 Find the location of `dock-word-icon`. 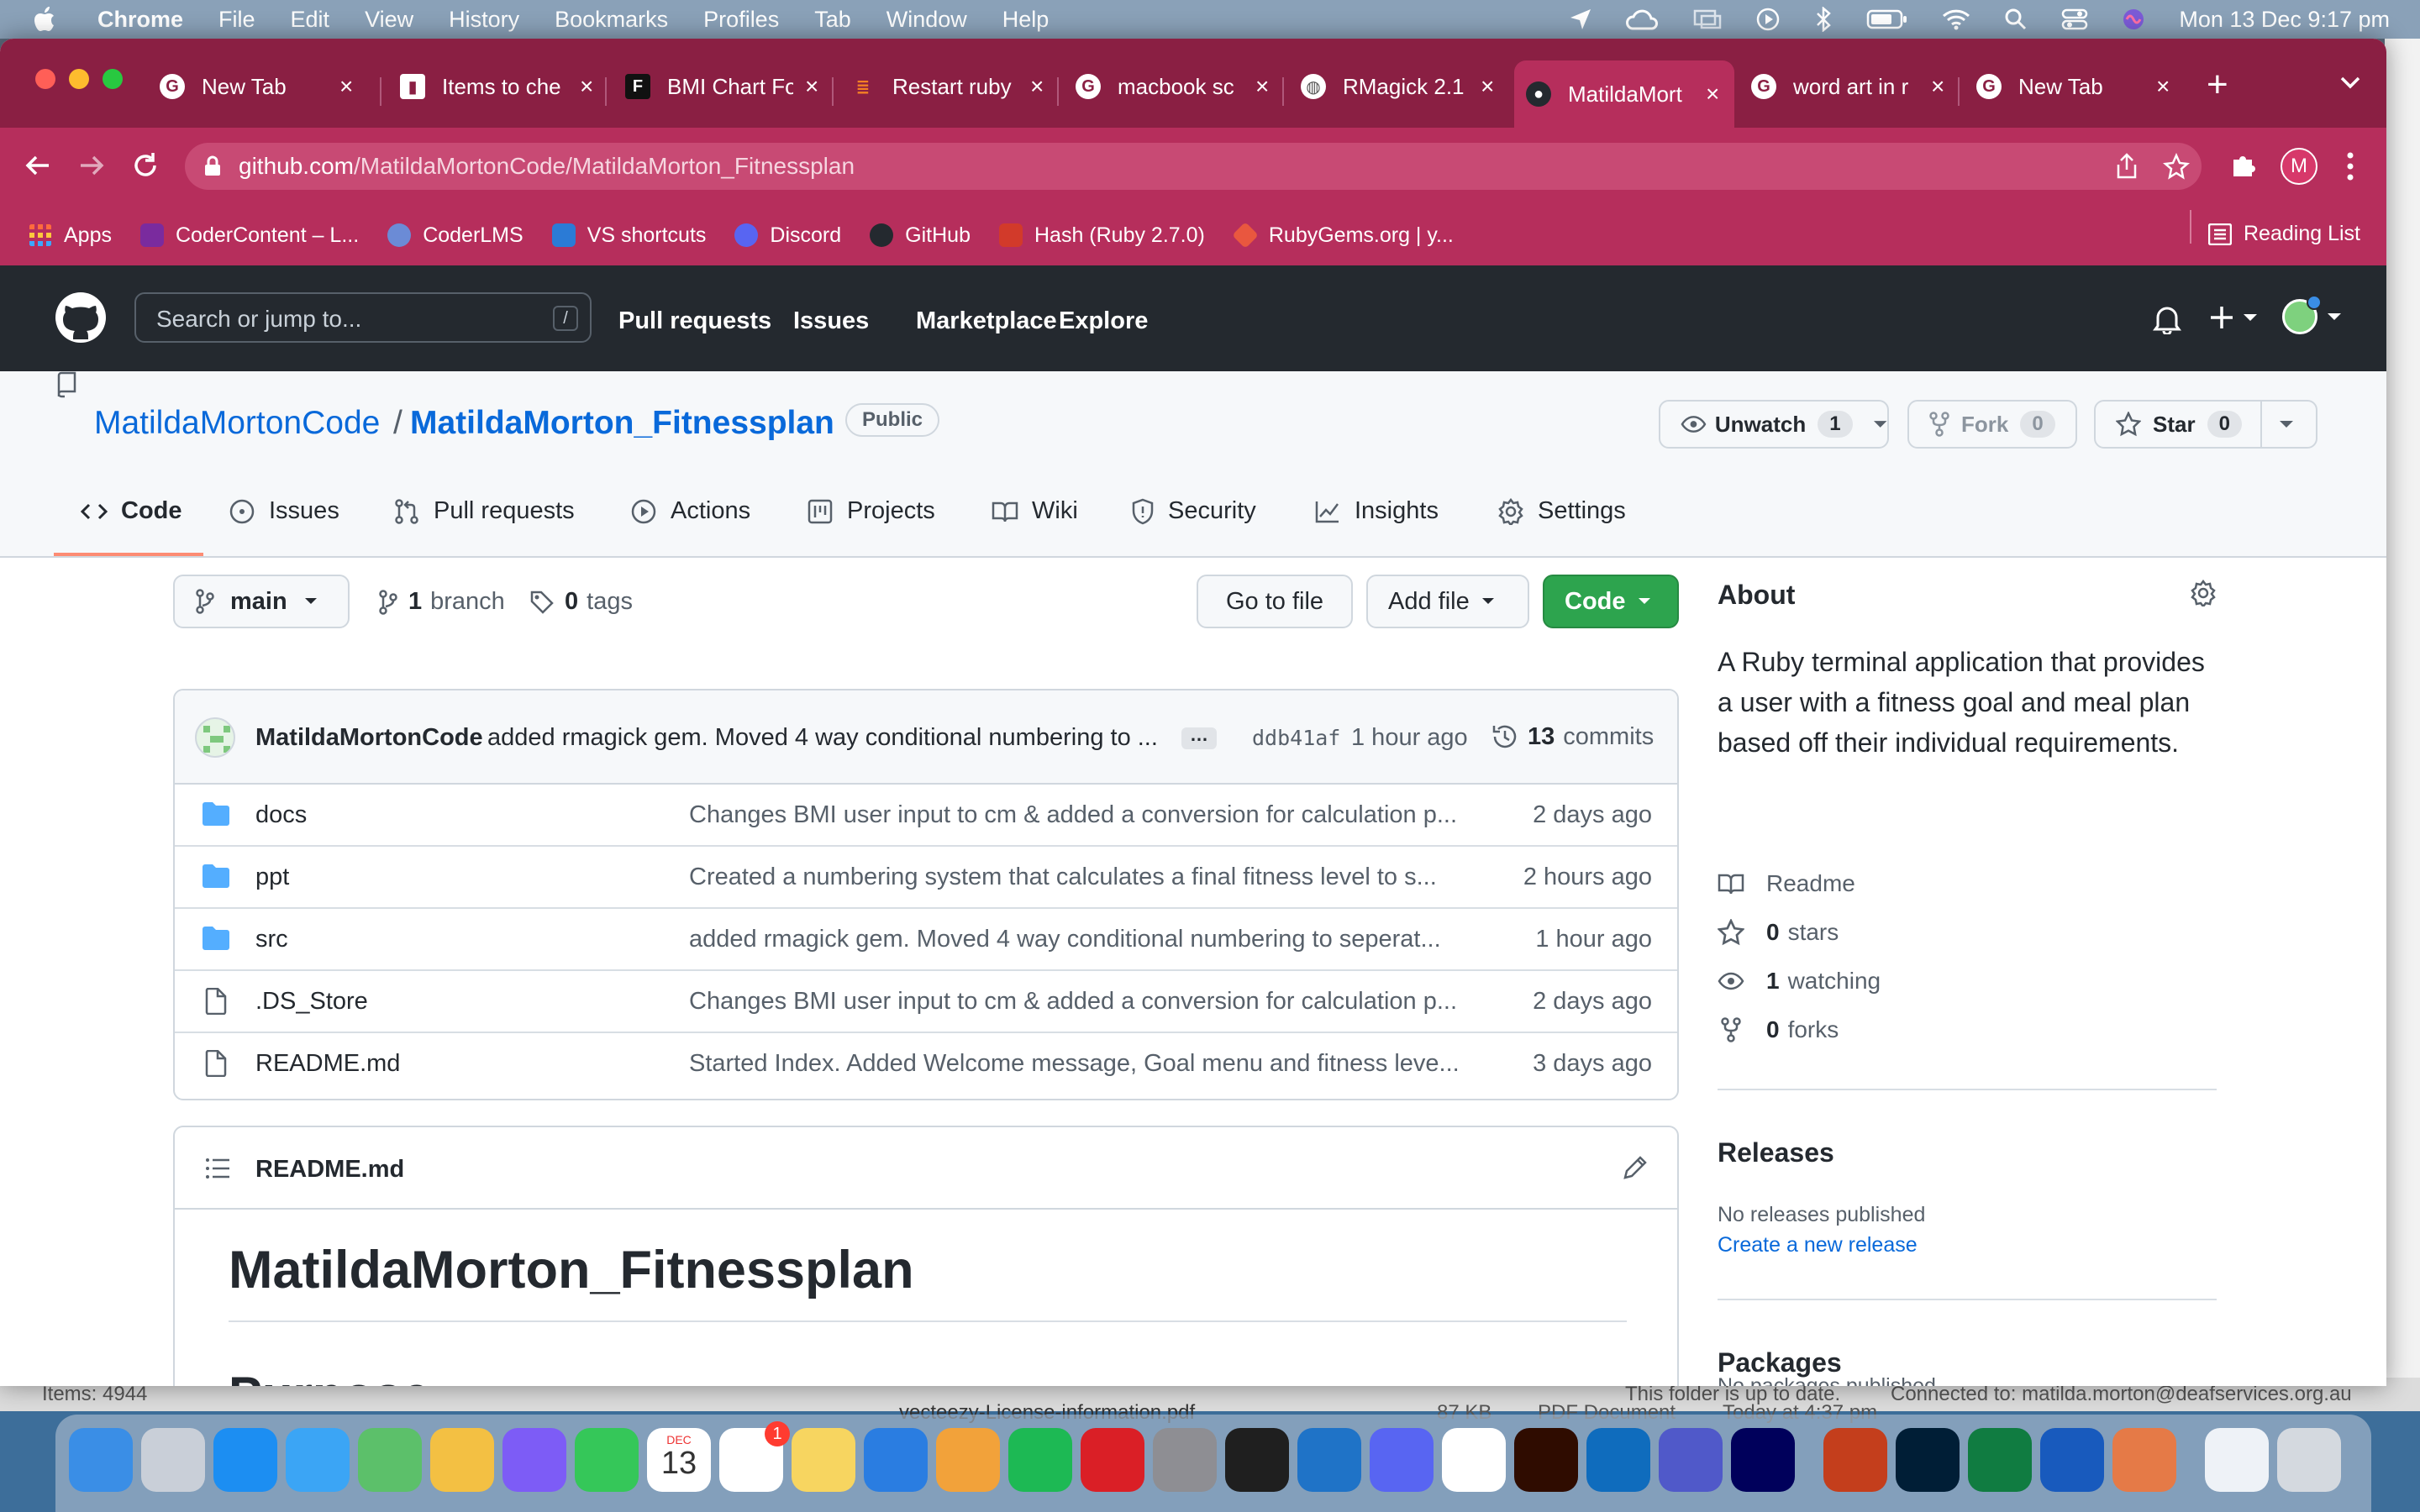

dock-word-icon is located at coordinates (2072, 1460).